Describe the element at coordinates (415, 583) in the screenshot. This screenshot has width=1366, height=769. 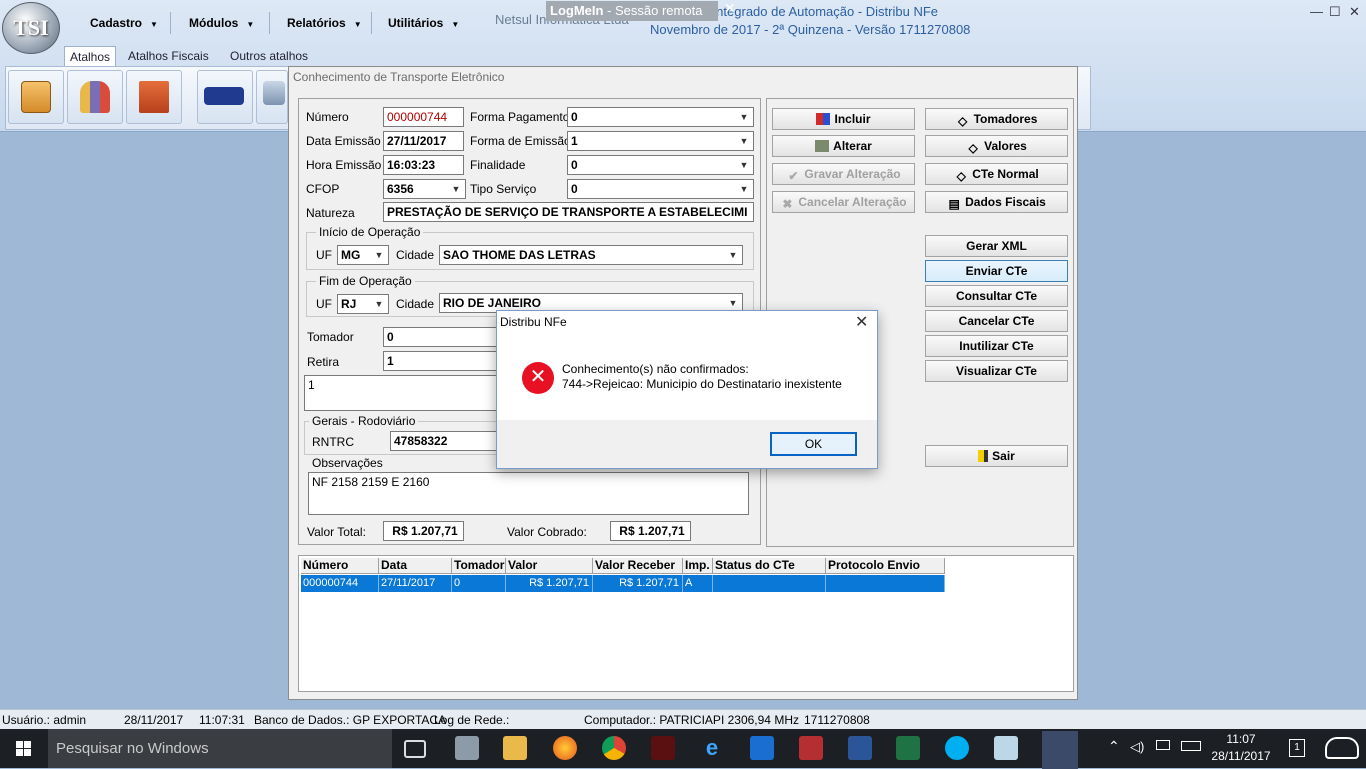
I see `grid-cell-data: 27/11/2017` at that location.